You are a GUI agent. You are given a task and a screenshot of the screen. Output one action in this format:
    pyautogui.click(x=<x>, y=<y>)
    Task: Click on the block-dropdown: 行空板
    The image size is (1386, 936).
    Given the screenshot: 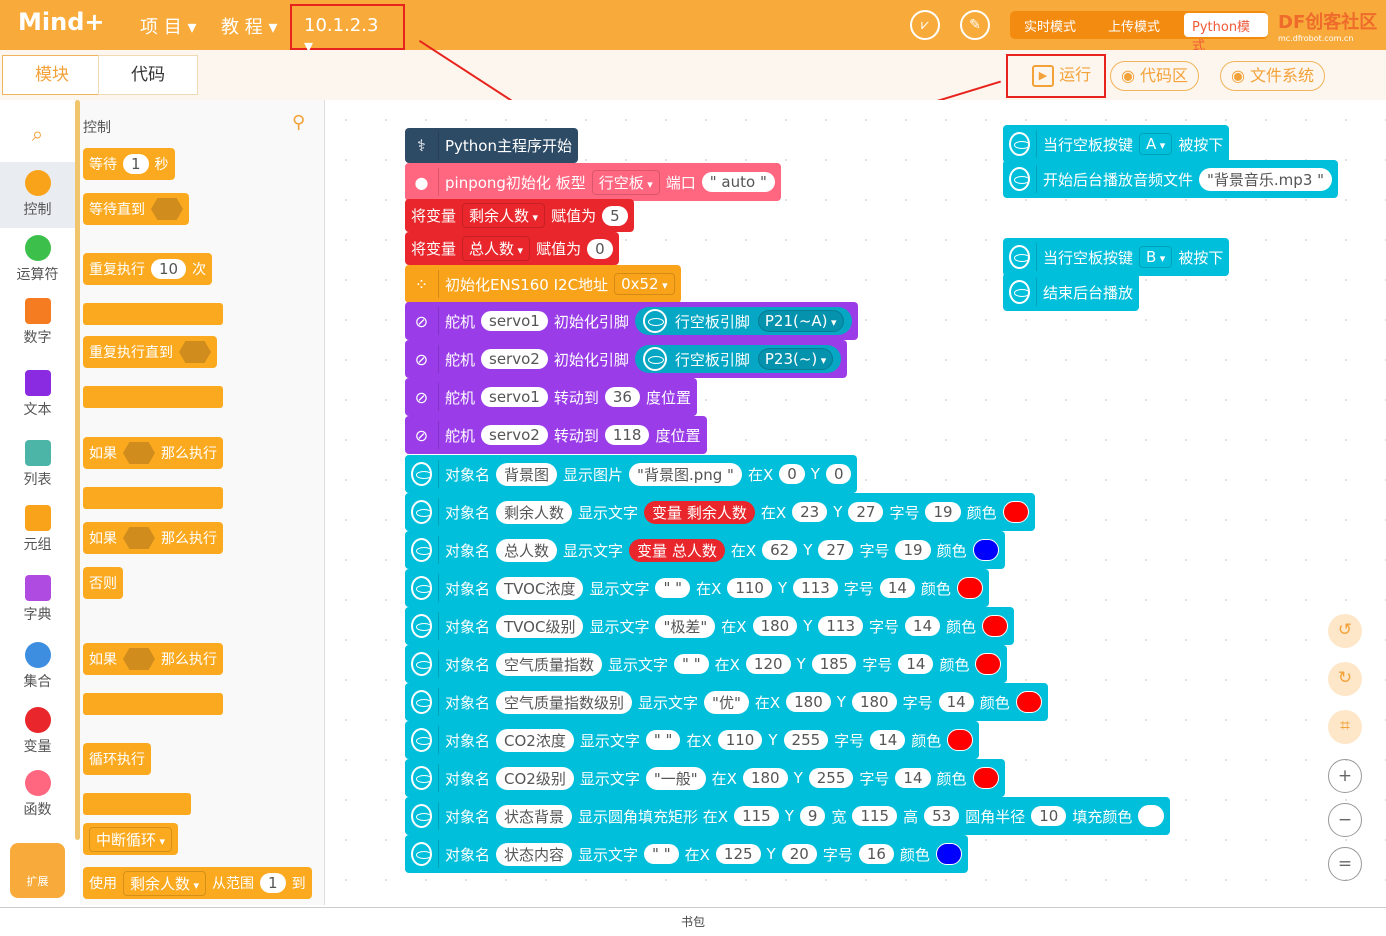 What is the action you would take?
    pyautogui.click(x=625, y=182)
    